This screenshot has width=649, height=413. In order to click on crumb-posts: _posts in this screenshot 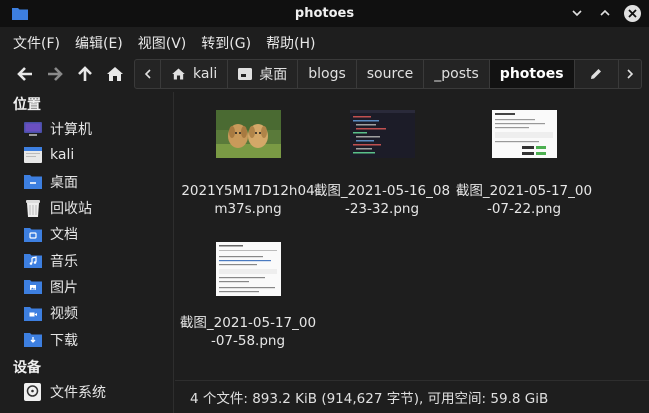, I will do `click(457, 74)`.